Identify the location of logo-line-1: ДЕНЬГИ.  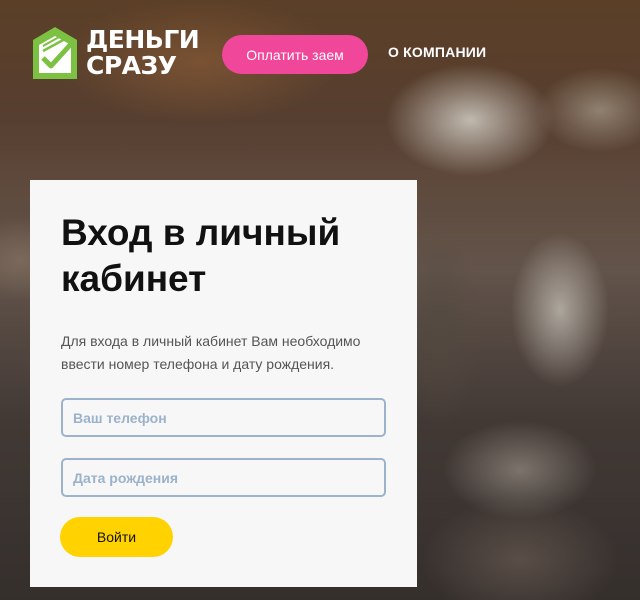
(143, 39).